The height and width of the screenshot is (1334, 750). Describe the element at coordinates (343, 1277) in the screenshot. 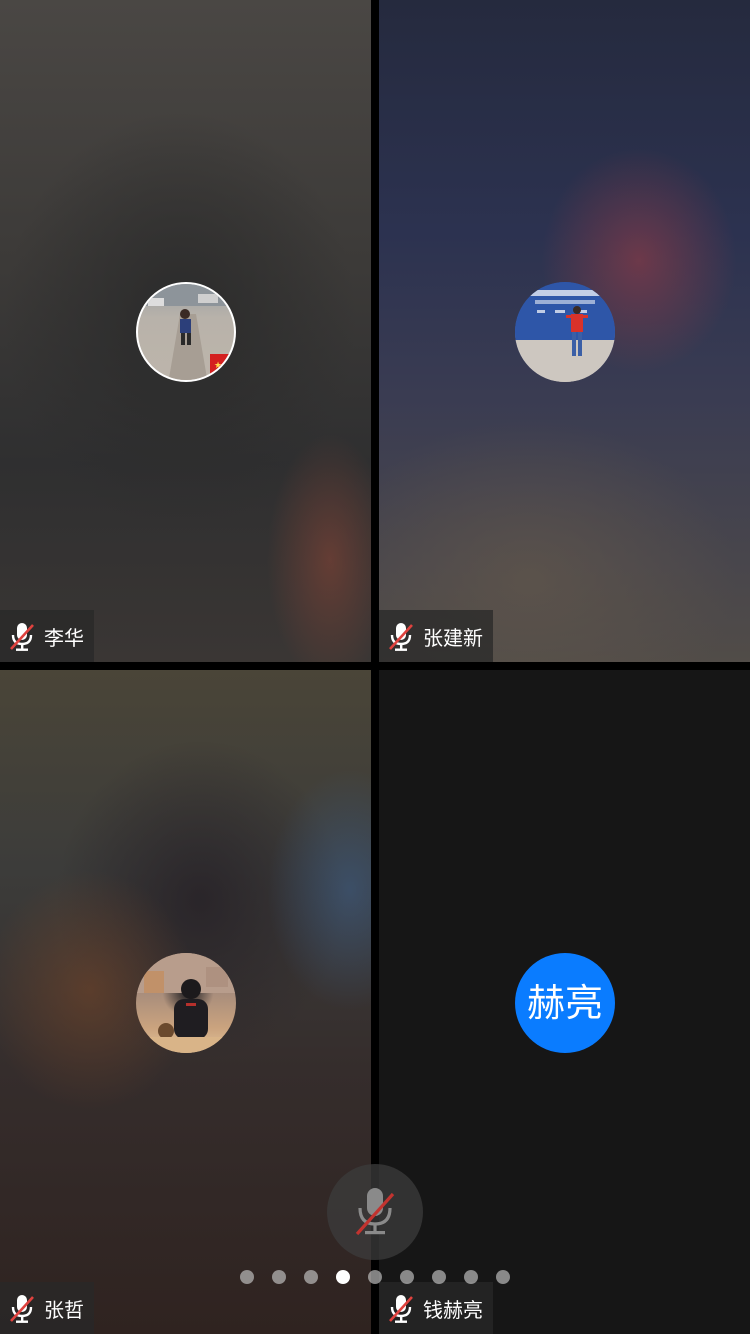

I see `page-dot-active` at that location.